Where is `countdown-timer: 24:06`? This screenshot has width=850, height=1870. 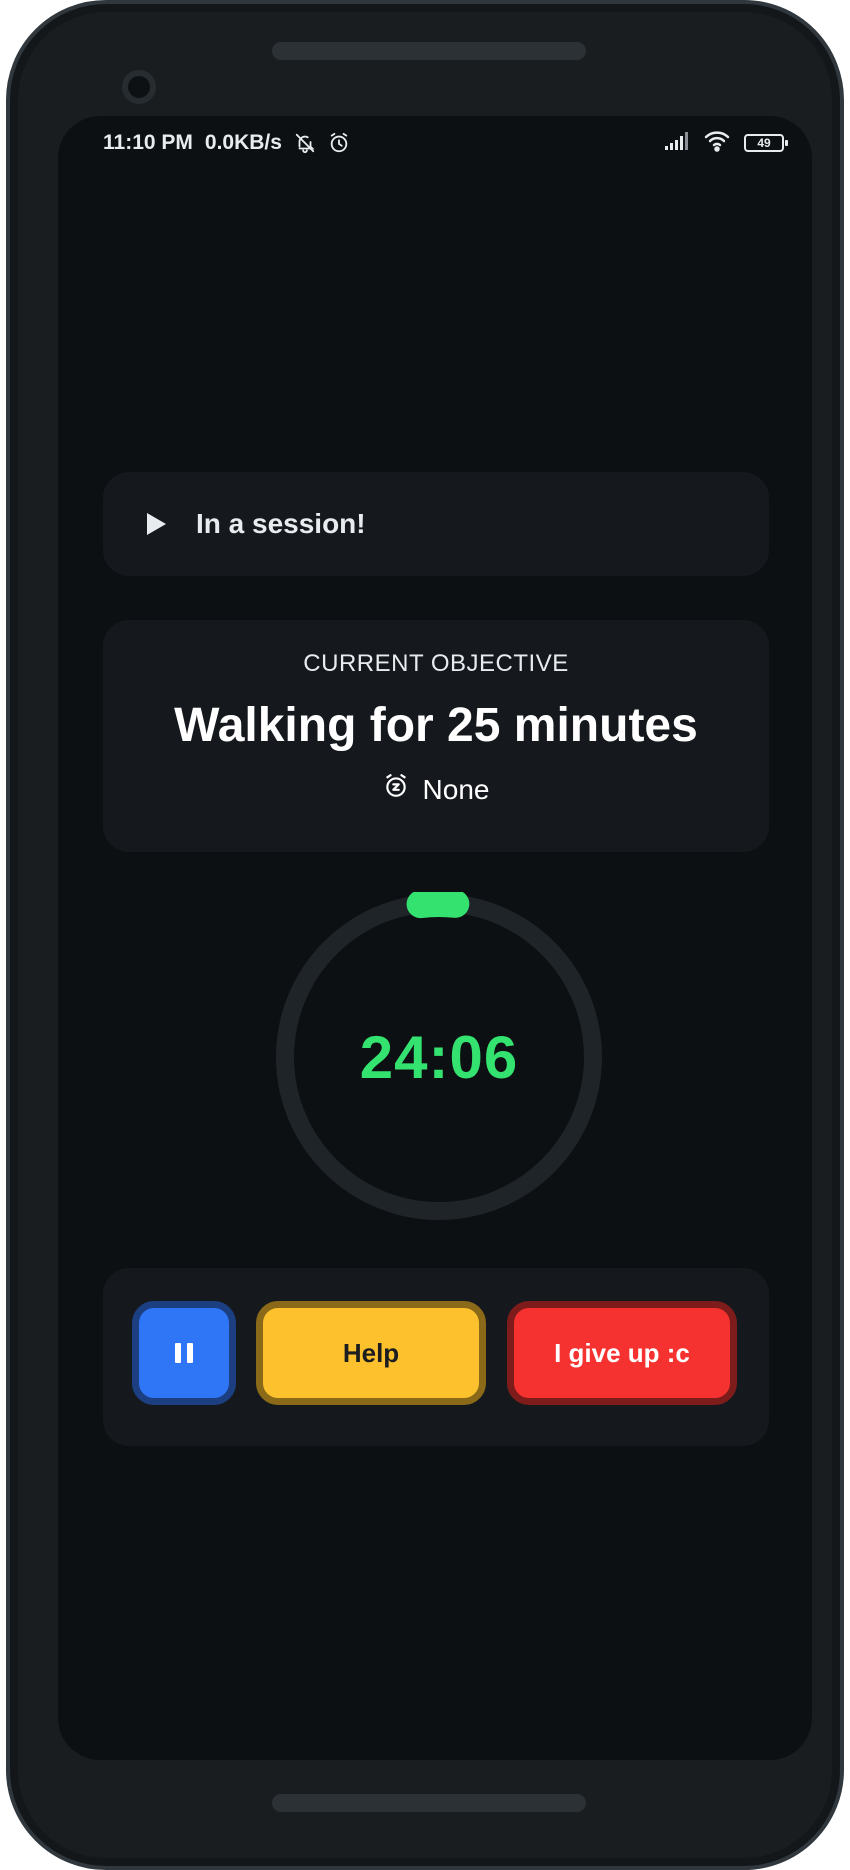 countdown-timer: 24:06 is located at coordinates (439, 1055).